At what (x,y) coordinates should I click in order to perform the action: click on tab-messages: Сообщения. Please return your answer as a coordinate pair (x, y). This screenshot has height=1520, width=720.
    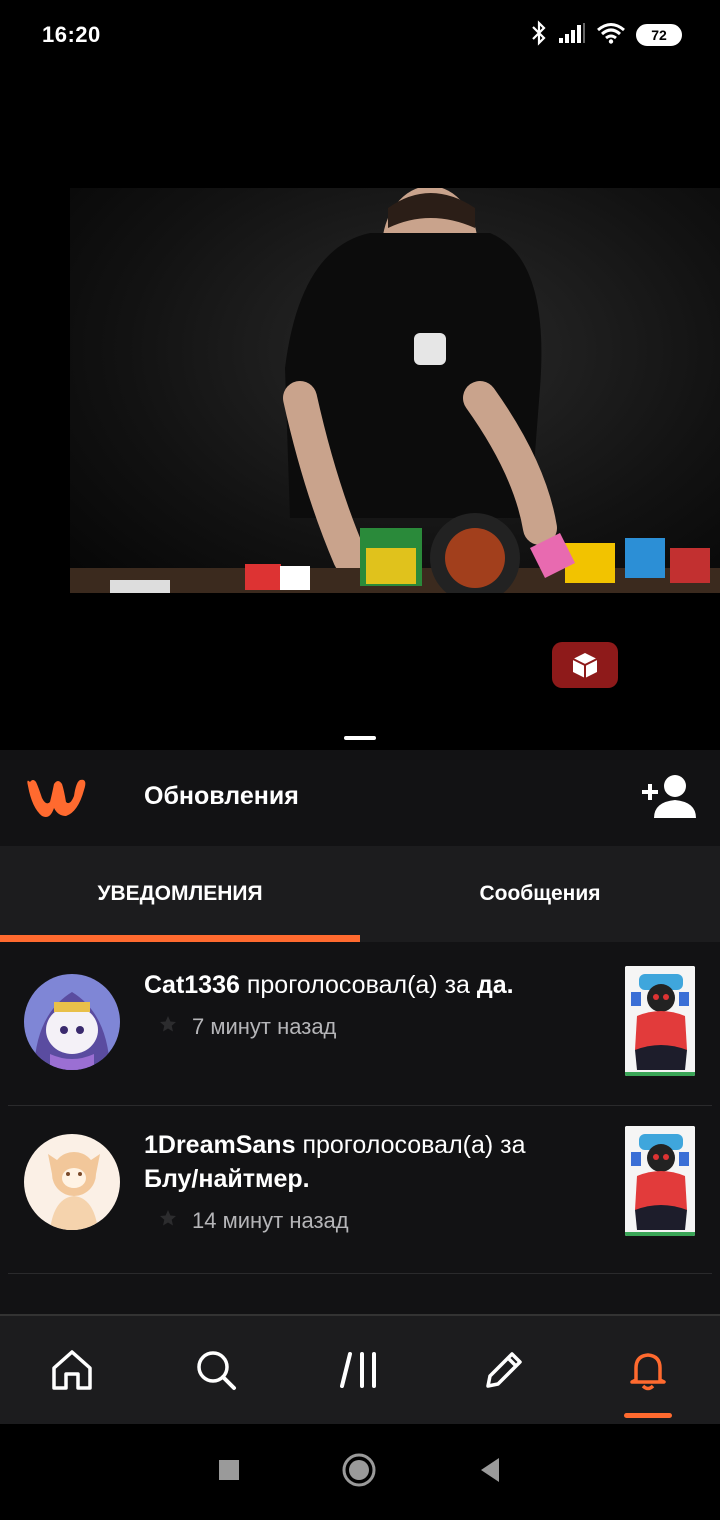
    Looking at the image, I should click on (540, 894).